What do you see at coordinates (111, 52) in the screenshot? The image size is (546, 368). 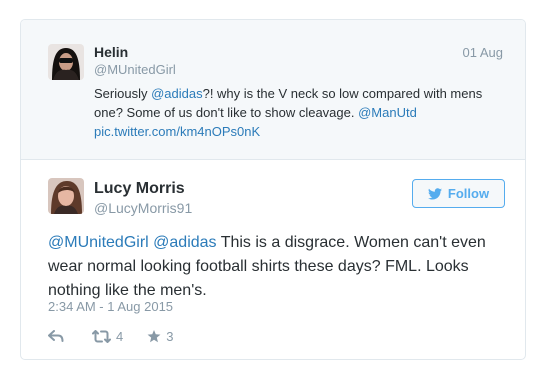 I see `quoted-author-name: Helin` at bounding box center [111, 52].